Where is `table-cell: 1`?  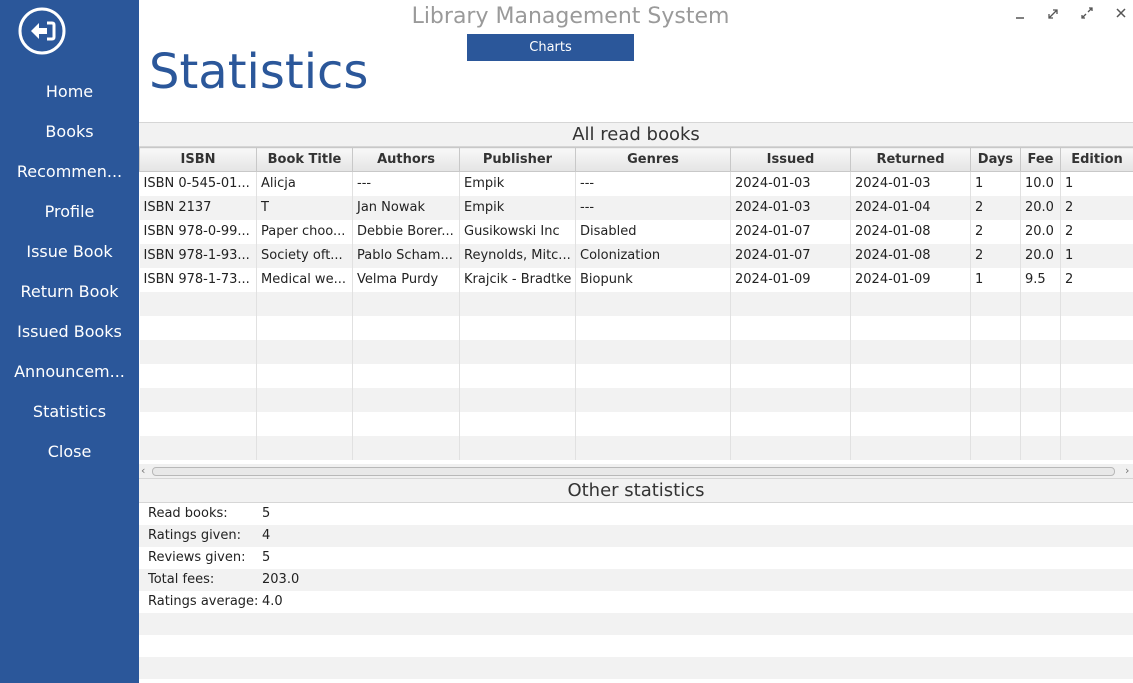
table-cell: 1 is located at coordinates (995, 183).